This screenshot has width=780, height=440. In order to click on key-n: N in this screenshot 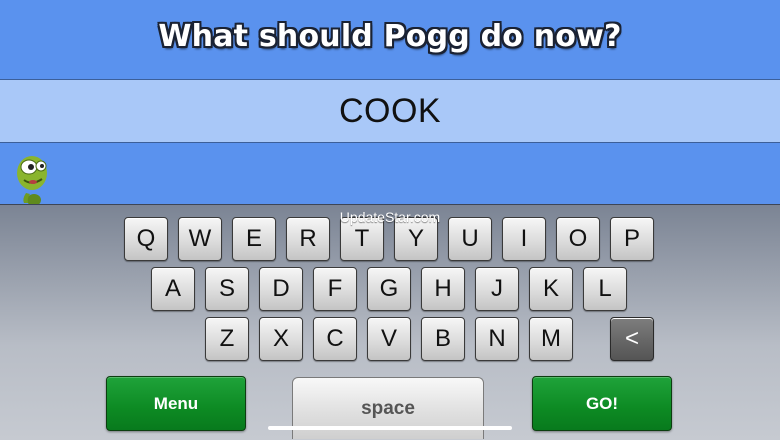, I will do `click(497, 339)`.